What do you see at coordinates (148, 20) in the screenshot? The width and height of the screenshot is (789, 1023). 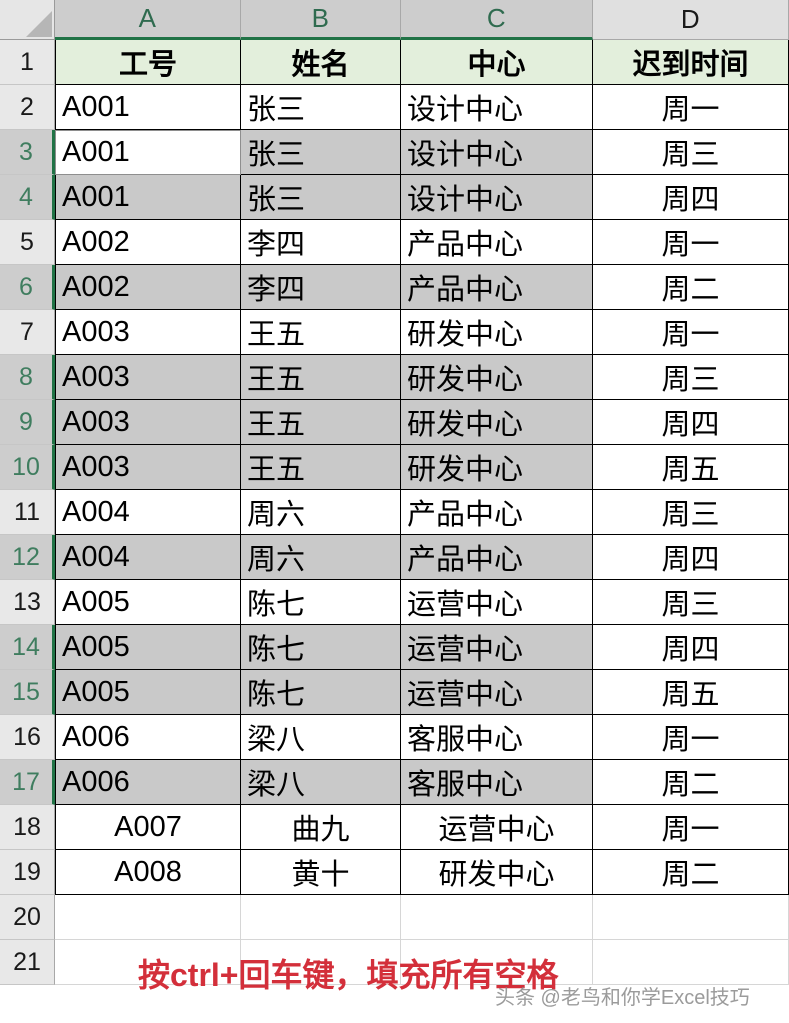 I see `column-header-a: A` at bounding box center [148, 20].